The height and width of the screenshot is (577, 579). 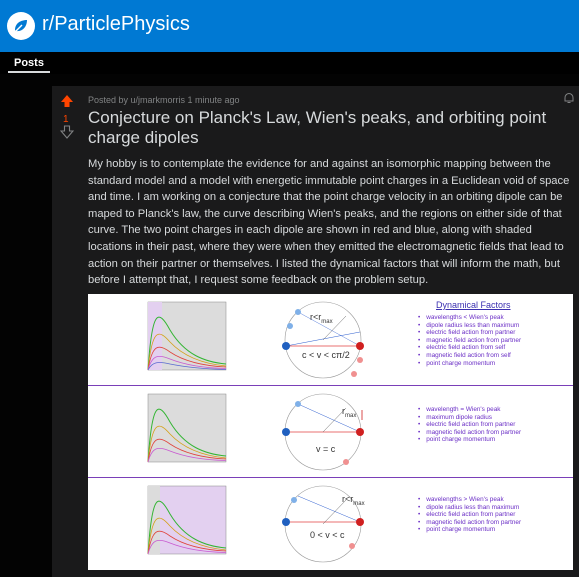 I want to click on upvote-arrow-icon, so click(x=67, y=101).